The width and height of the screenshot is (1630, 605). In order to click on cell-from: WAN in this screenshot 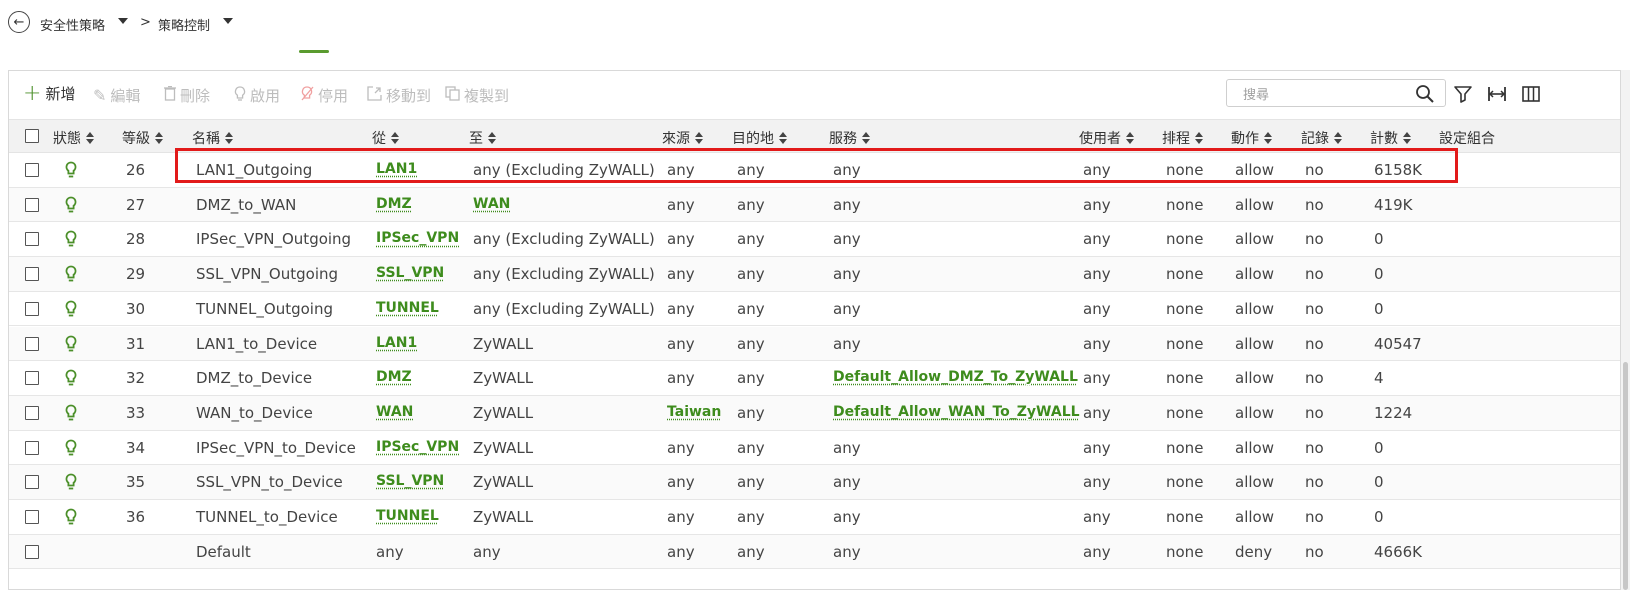, I will do `click(394, 412)`.